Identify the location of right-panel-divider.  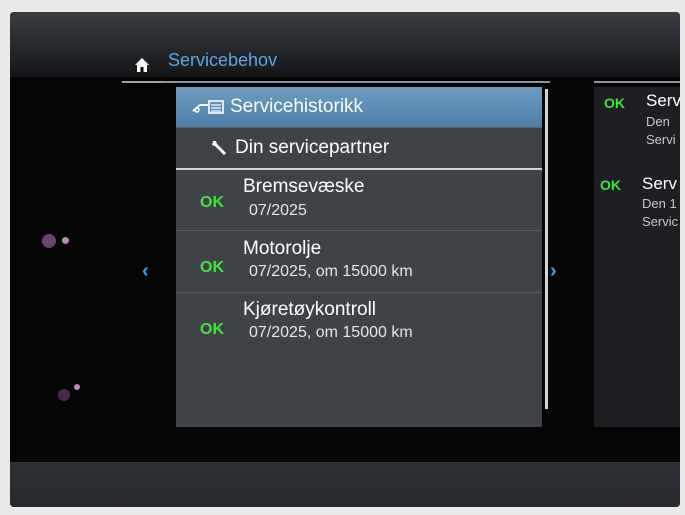
(637, 82).